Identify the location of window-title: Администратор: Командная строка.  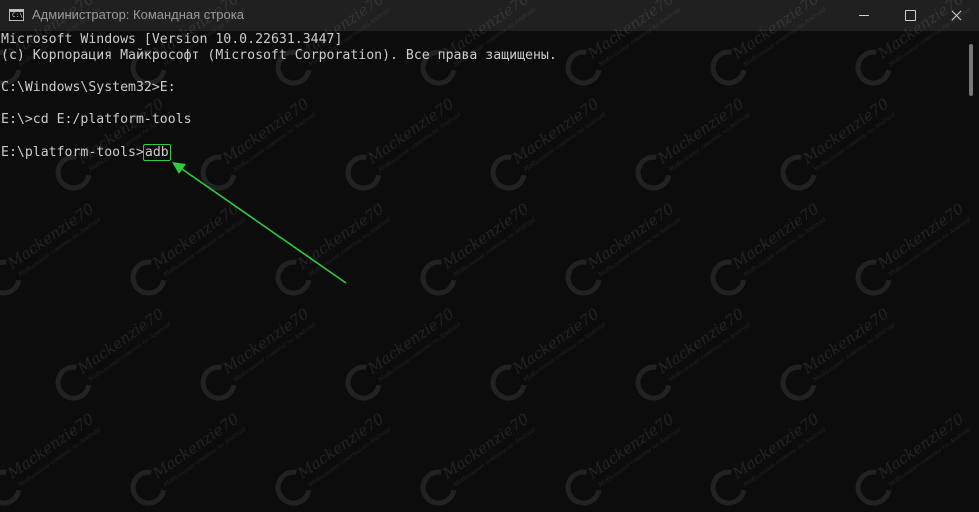
(138, 14).